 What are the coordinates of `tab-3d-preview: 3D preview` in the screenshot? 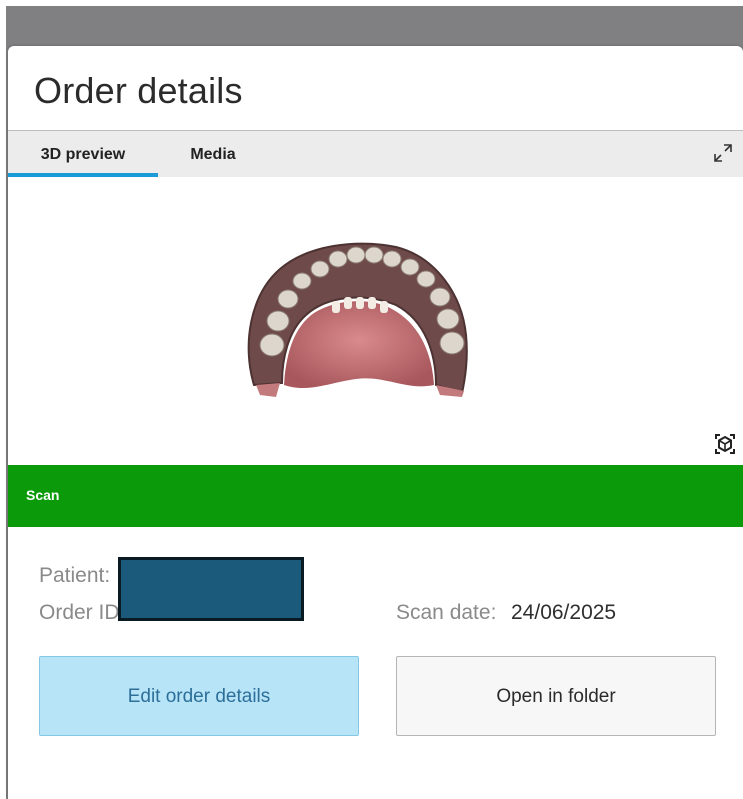 It's located at (83, 154).